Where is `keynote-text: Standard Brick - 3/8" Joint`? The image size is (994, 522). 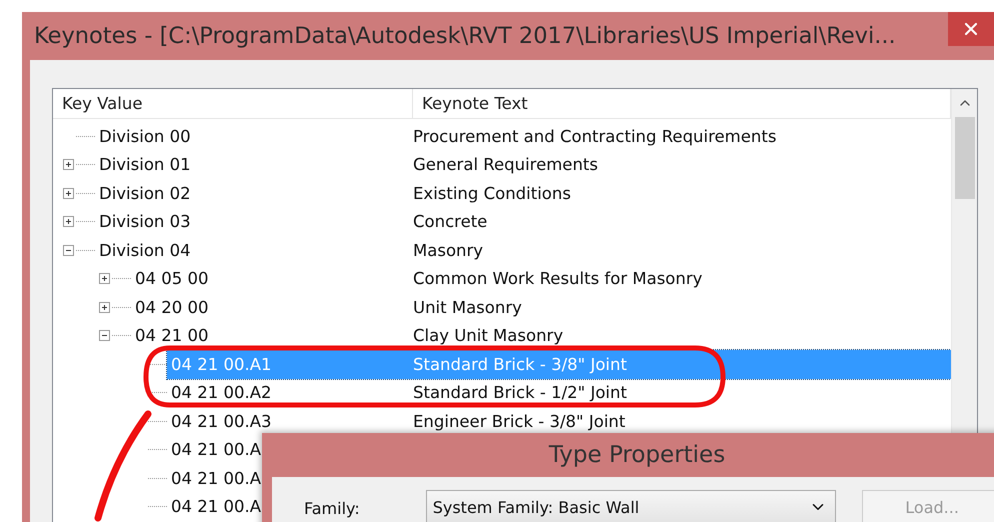 keynote-text: Standard Brick - 3/8" Joint is located at coordinates (520, 364).